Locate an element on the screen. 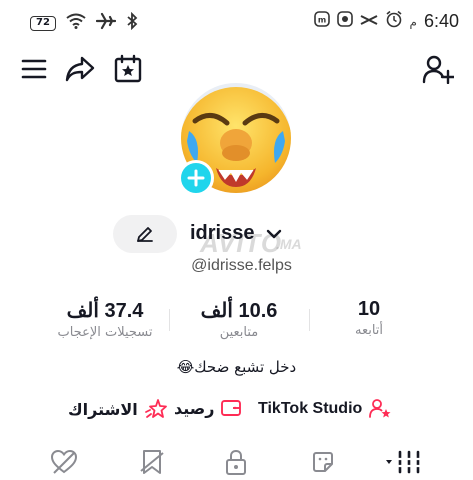 This screenshot has width=473, height=480. tab-private-likes is located at coordinates (152, 462).